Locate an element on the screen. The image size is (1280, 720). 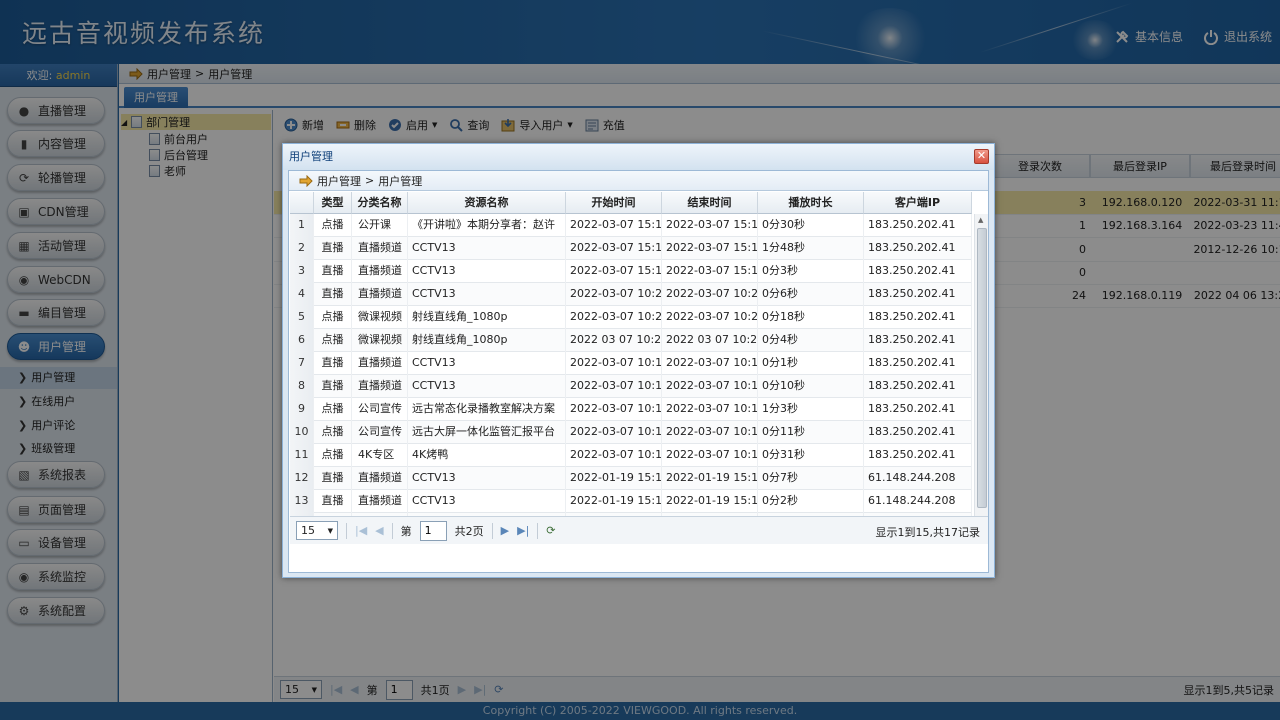
page-size-select: 15 ▼ is located at coordinates (317, 530).